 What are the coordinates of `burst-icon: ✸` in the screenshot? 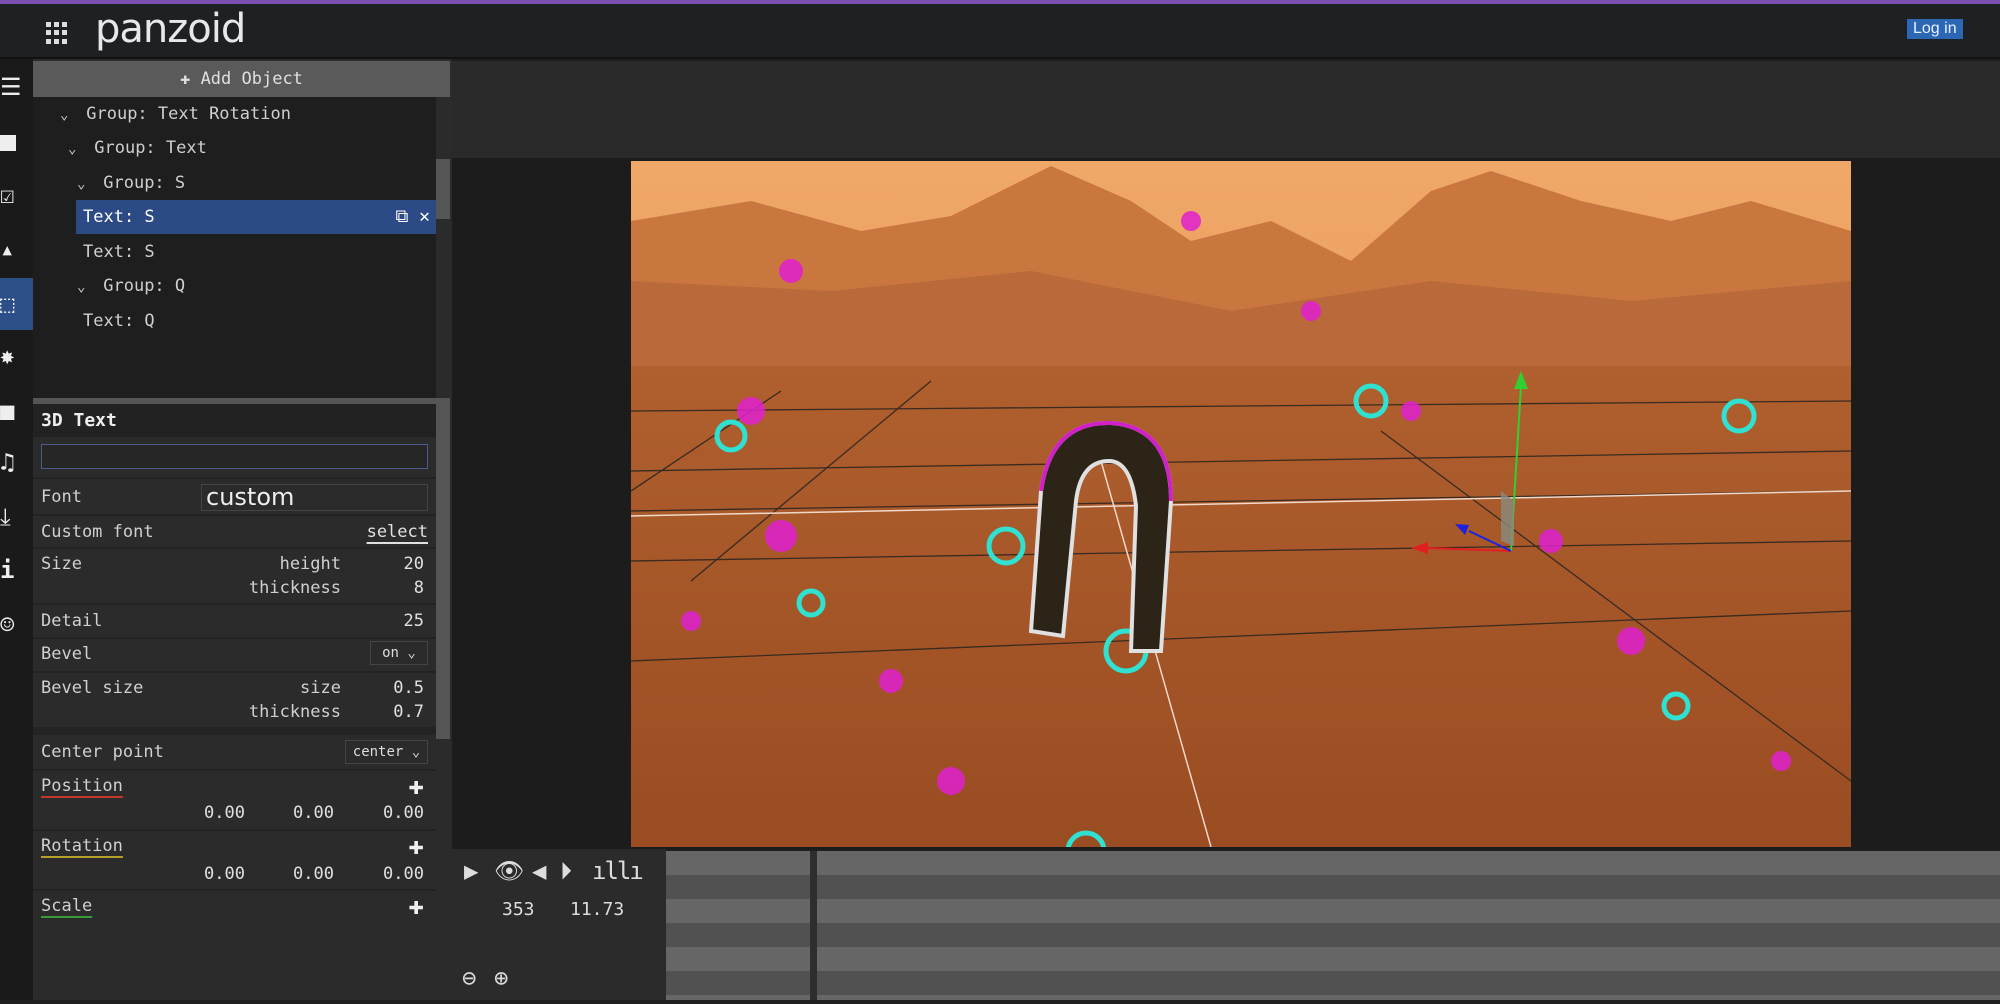 It's located at (16, 356).